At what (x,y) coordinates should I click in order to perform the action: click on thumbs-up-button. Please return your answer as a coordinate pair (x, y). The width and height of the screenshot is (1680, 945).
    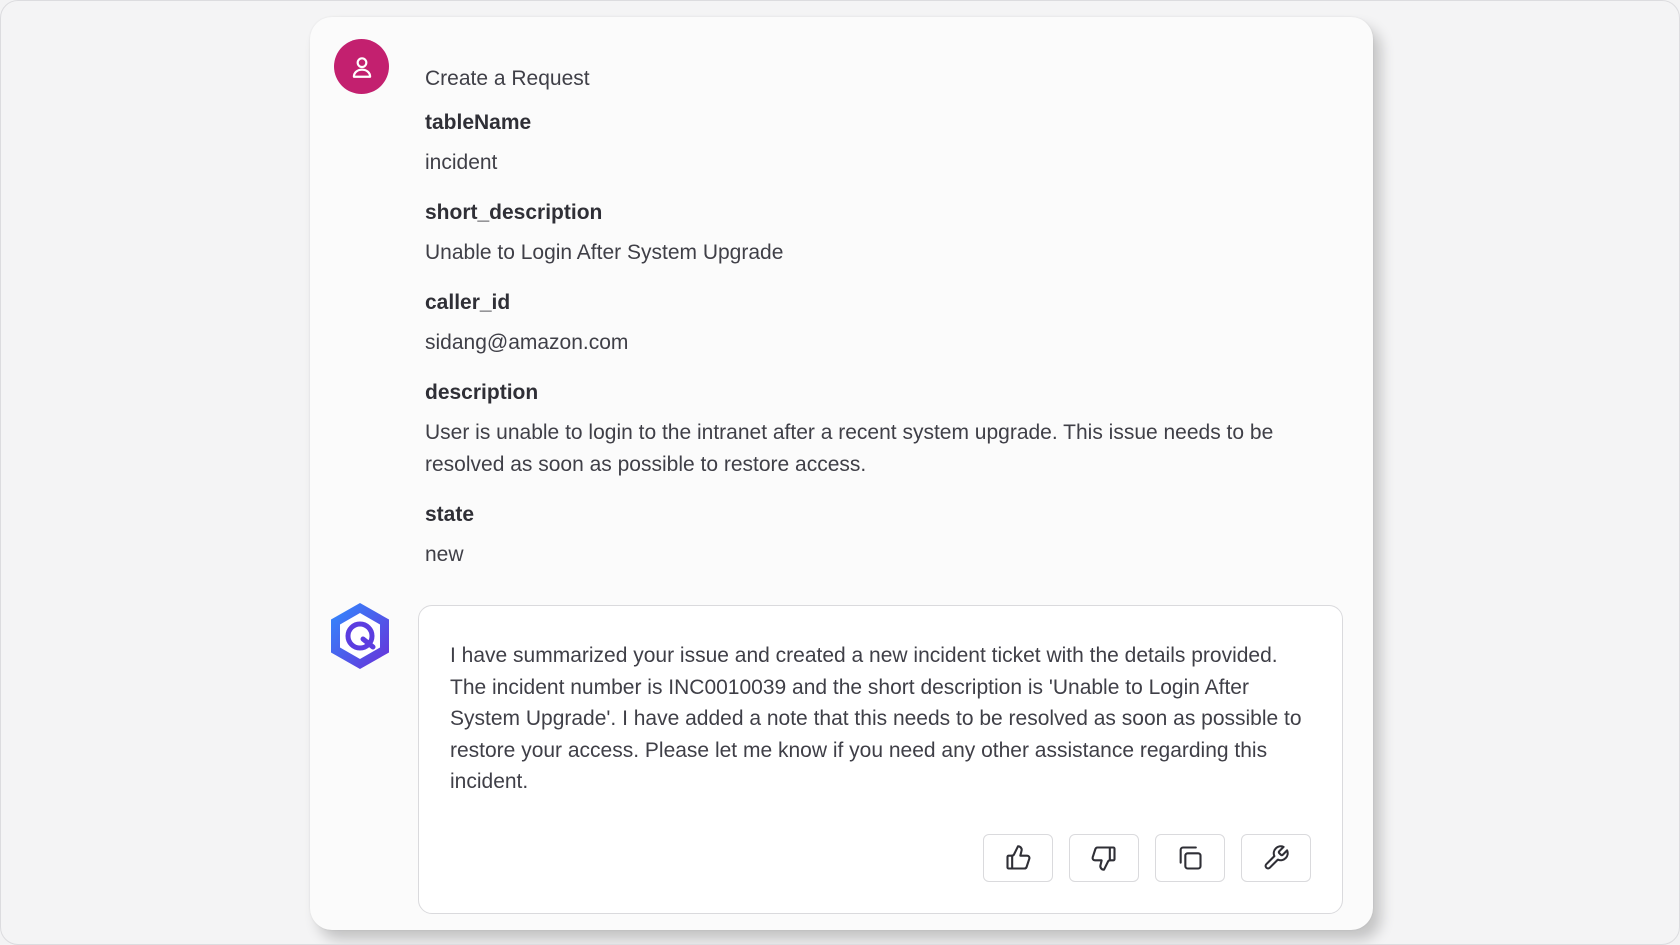
    Looking at the image, I should click on (1018, 858).